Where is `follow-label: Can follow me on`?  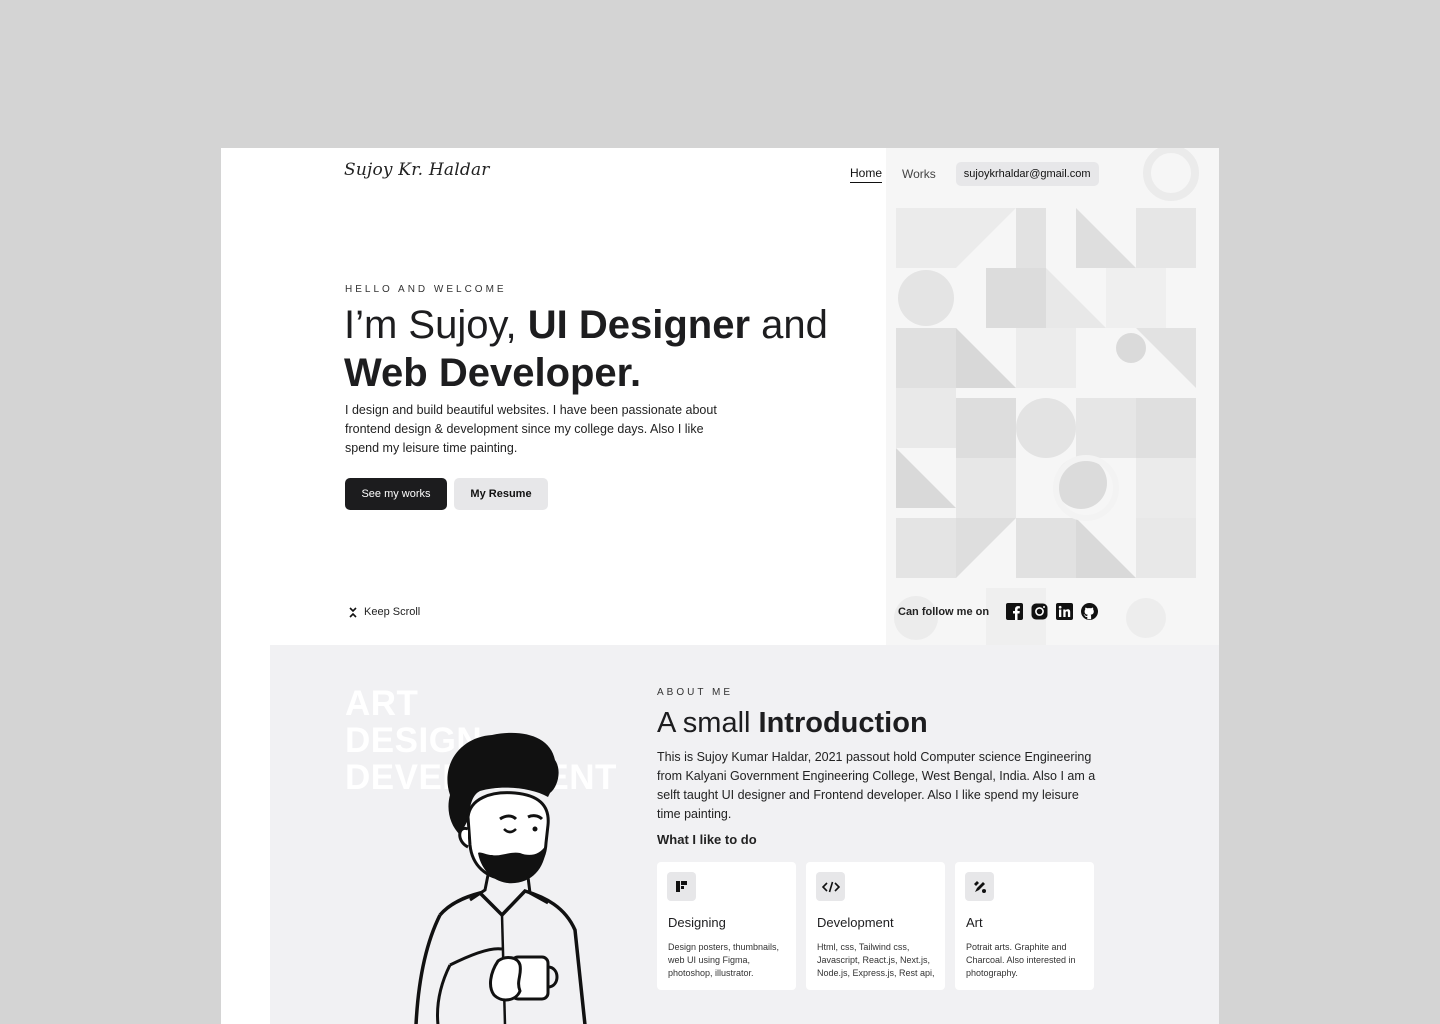 follow-label: Can follow me on is located at coordinates (944, 611).